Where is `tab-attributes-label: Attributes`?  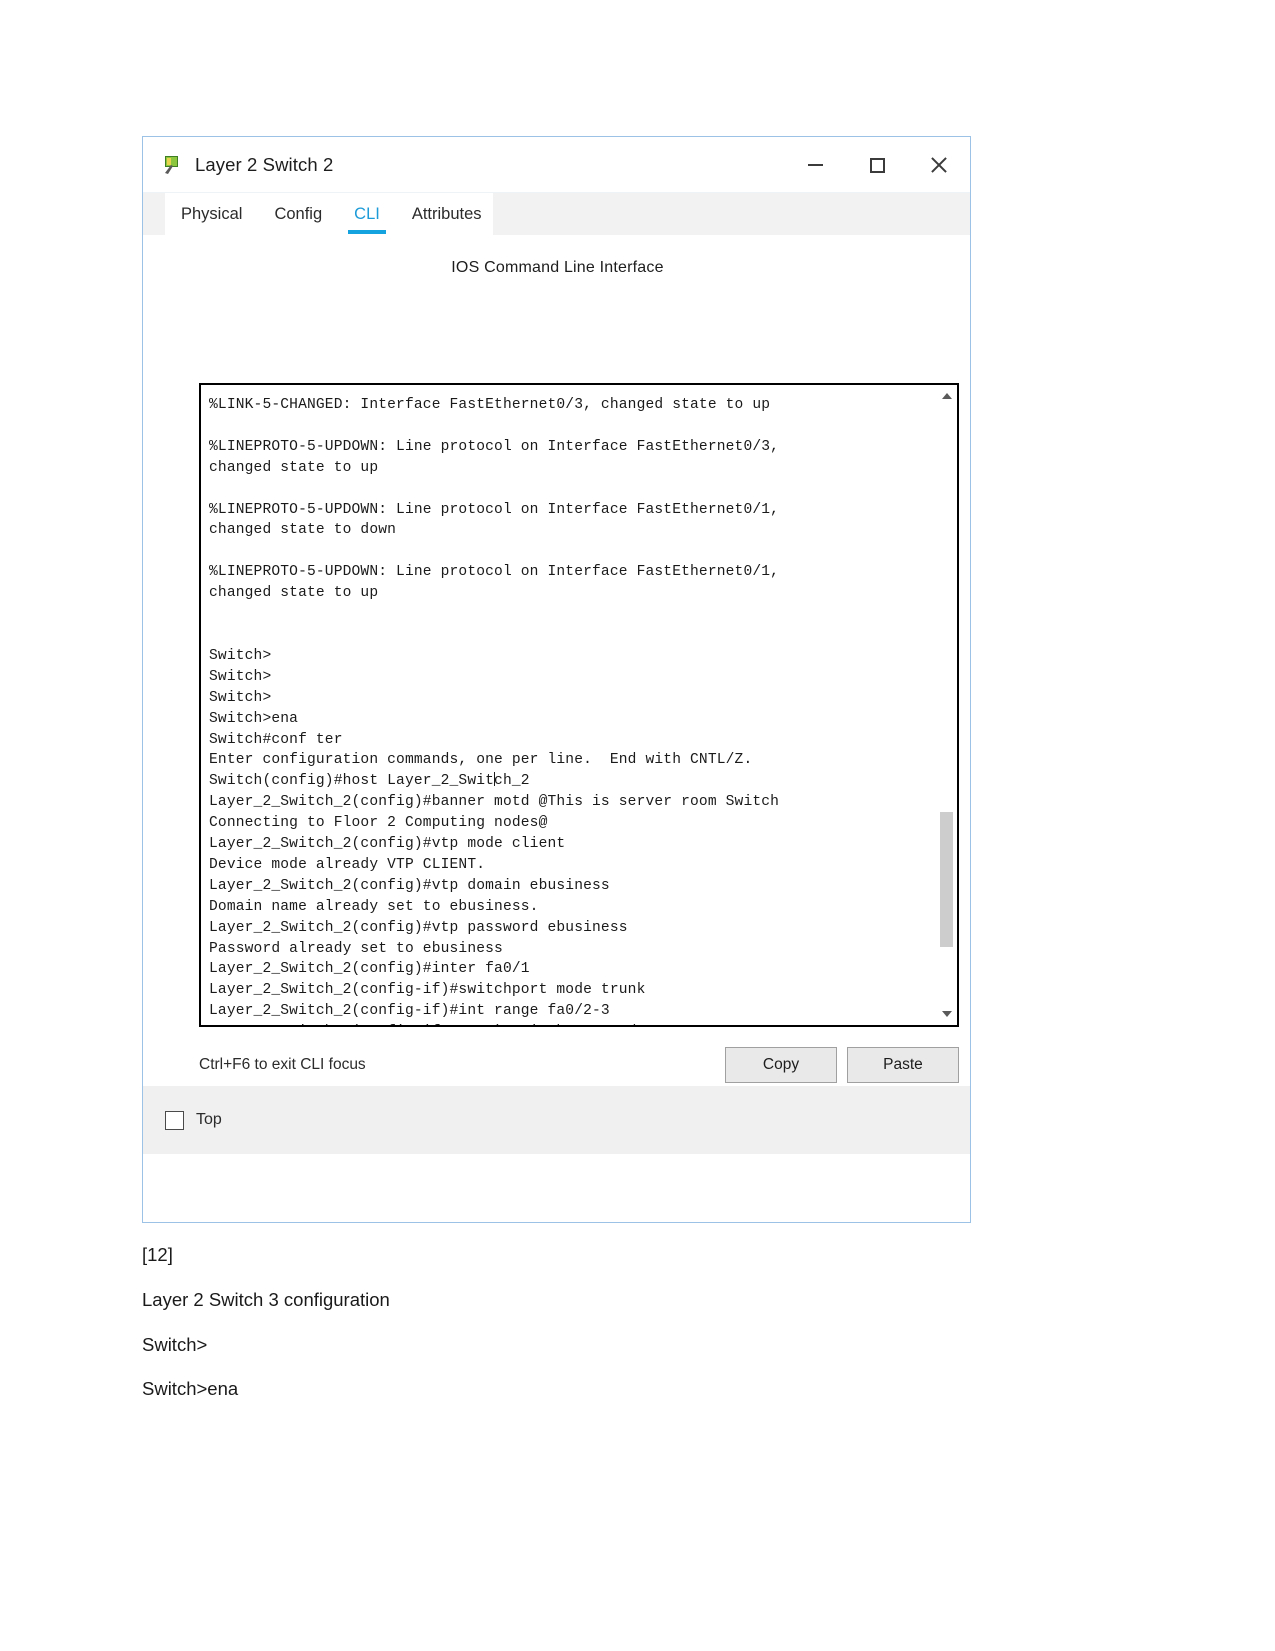
tab-attributes-label: Attributes is located at coordinates (446, 213).